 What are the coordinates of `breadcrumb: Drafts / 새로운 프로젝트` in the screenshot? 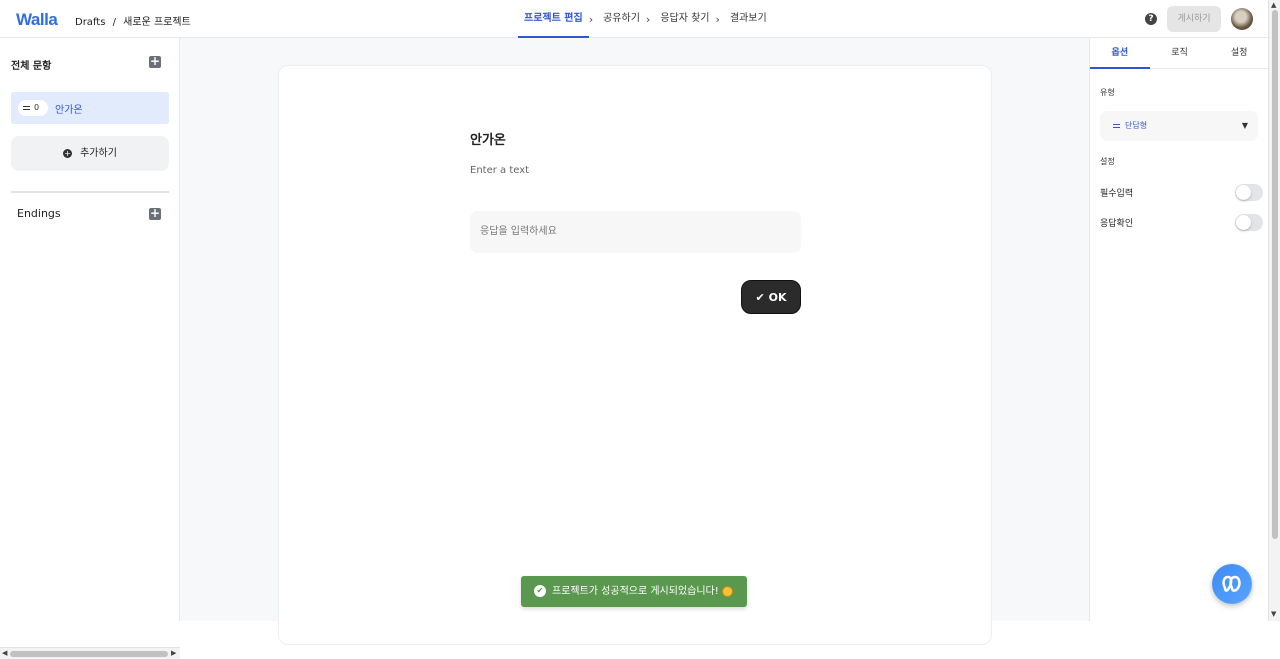 It's located at (135, 20).